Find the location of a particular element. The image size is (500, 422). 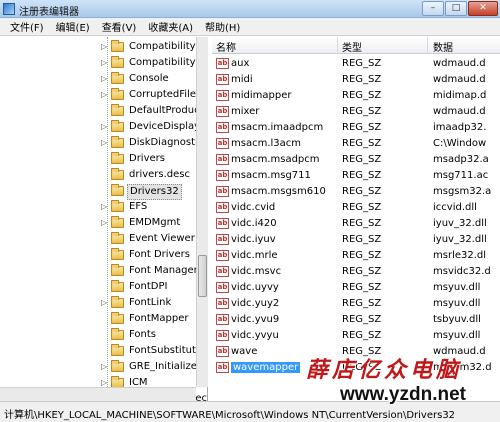

tree-item: ▷ EFS is located at coordinates (98, 207).